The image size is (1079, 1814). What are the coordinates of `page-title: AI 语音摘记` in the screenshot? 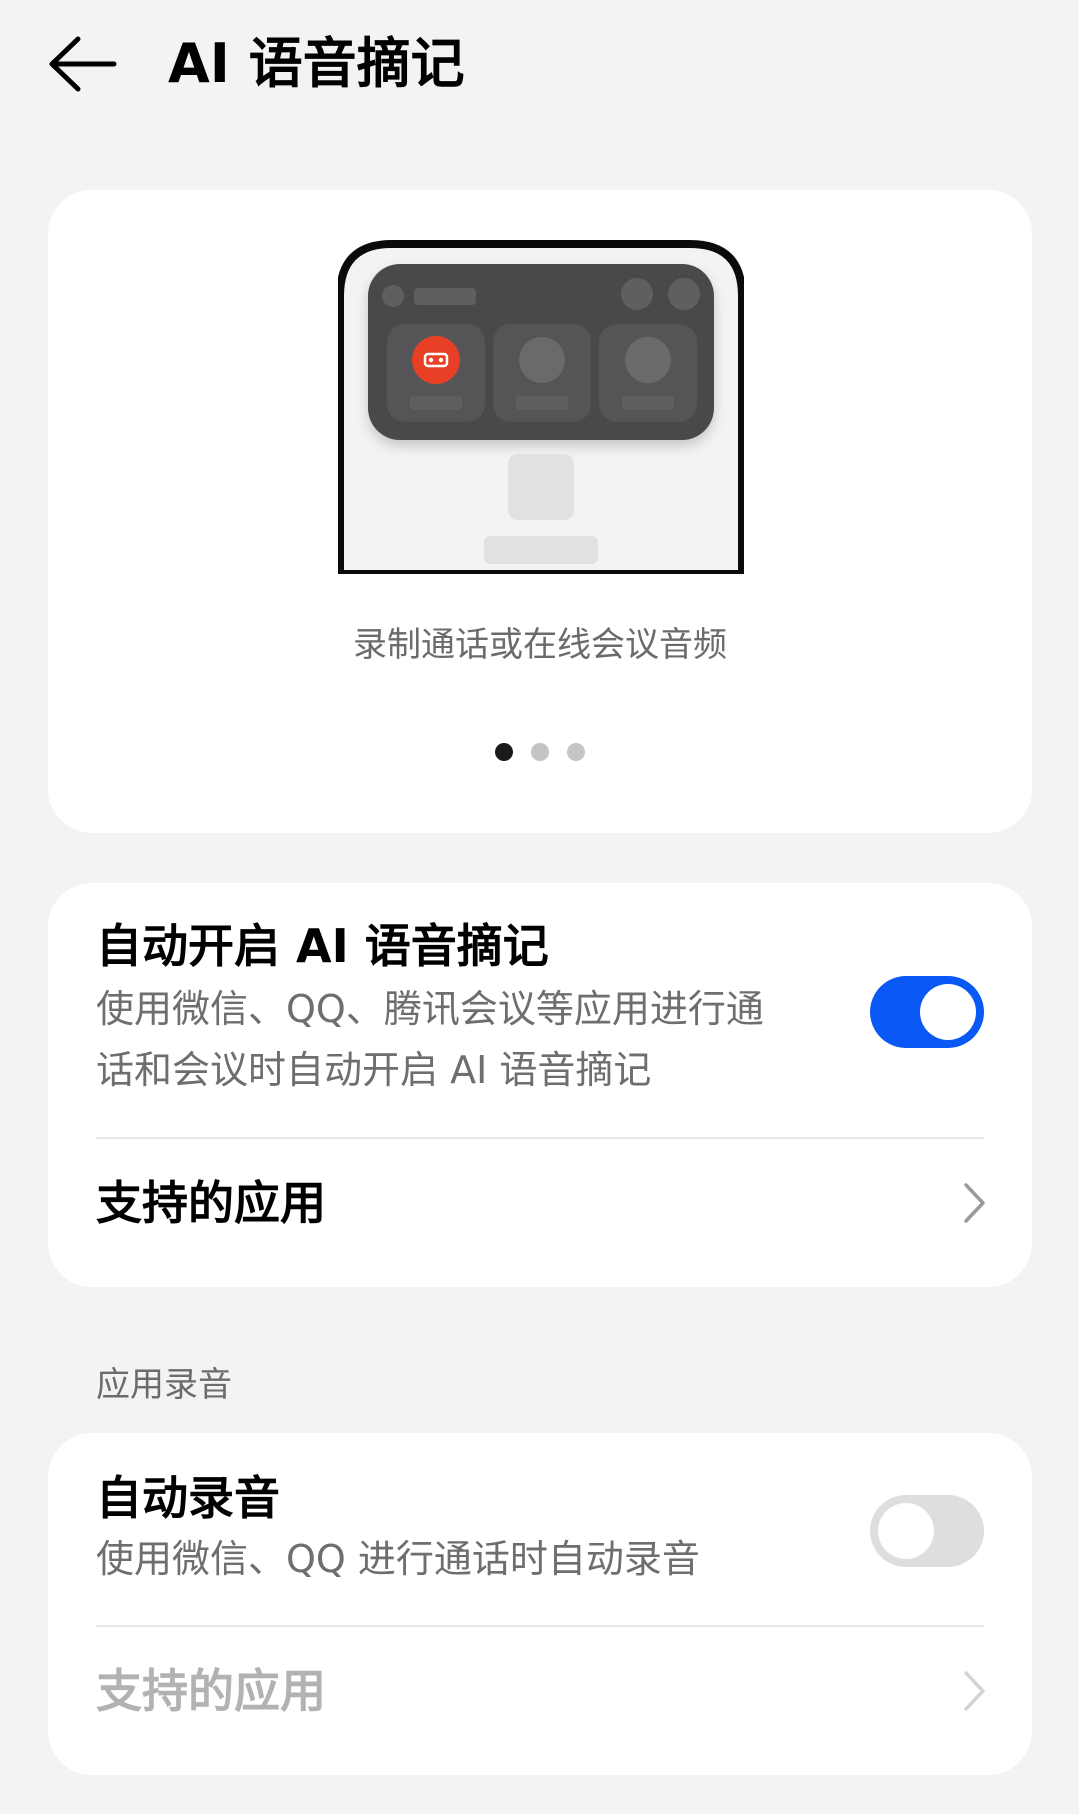 It's located at (316, 63).